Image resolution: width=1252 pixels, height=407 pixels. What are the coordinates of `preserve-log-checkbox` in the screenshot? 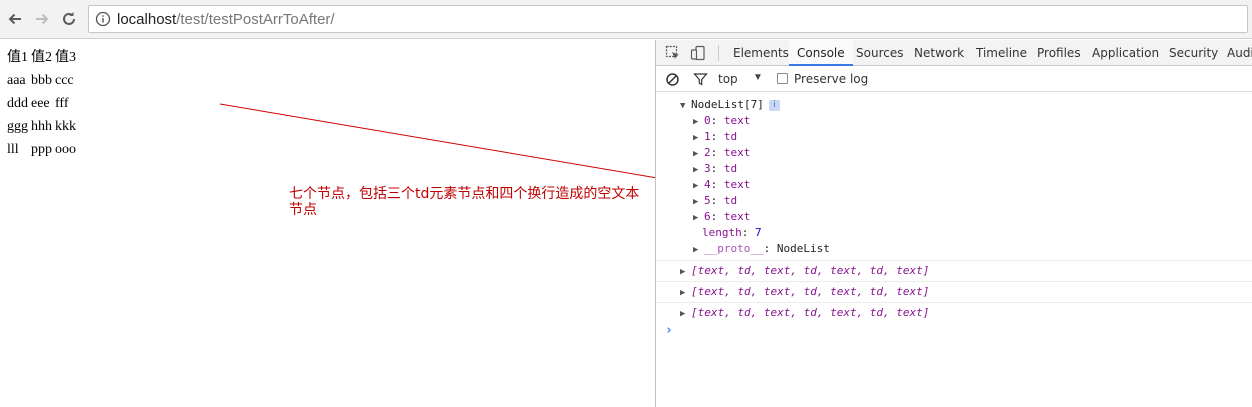 It's located at (782, 78).